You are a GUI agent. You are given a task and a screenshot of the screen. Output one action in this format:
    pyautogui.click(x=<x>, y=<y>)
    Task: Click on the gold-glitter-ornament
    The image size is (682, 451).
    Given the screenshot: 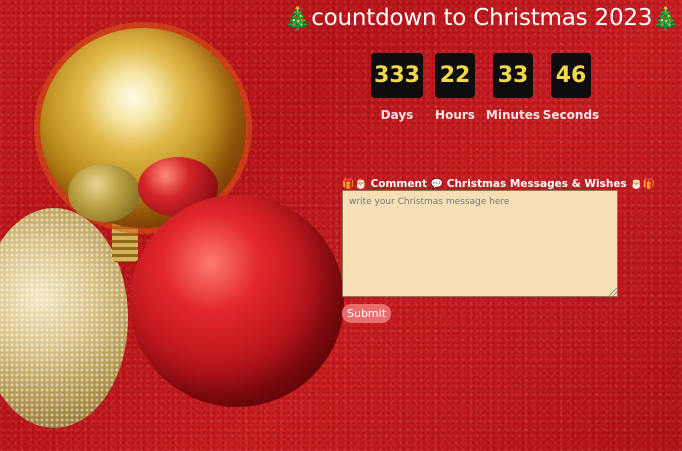 What is the action you would take?
    pyautogui.click(x=64, y=318)
    